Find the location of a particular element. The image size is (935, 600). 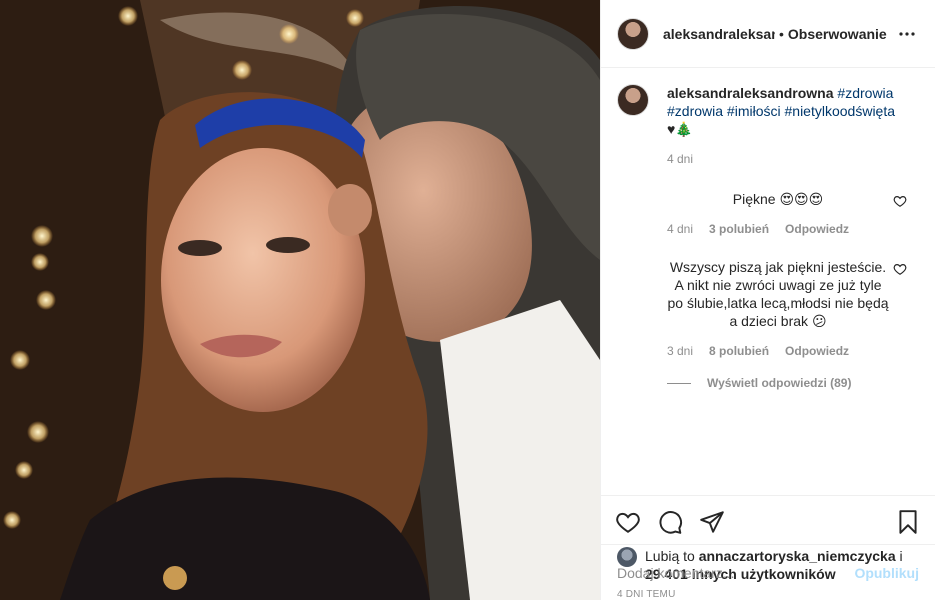

comment-age: 4 dni is located at coordinates (680, 229).